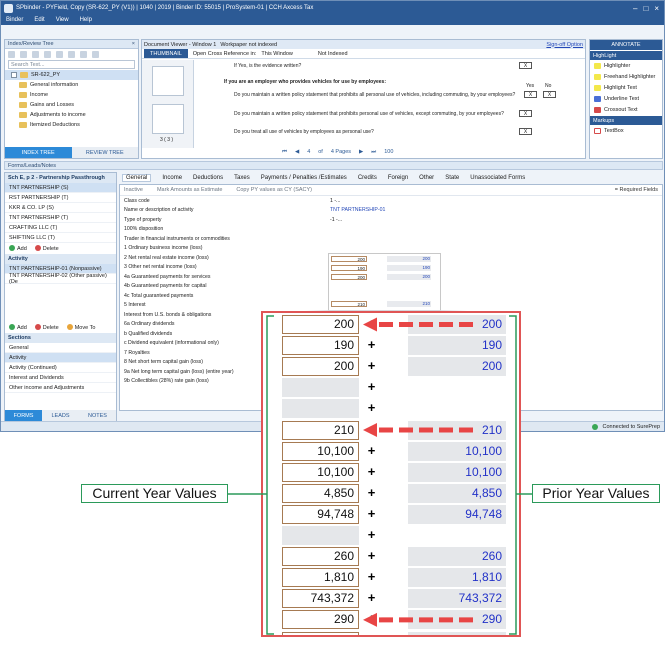  What do you see at coordinates (46, 248) in the screenshot?
I see `delete-entity-button: Delete` at bounding box center [46, 248].